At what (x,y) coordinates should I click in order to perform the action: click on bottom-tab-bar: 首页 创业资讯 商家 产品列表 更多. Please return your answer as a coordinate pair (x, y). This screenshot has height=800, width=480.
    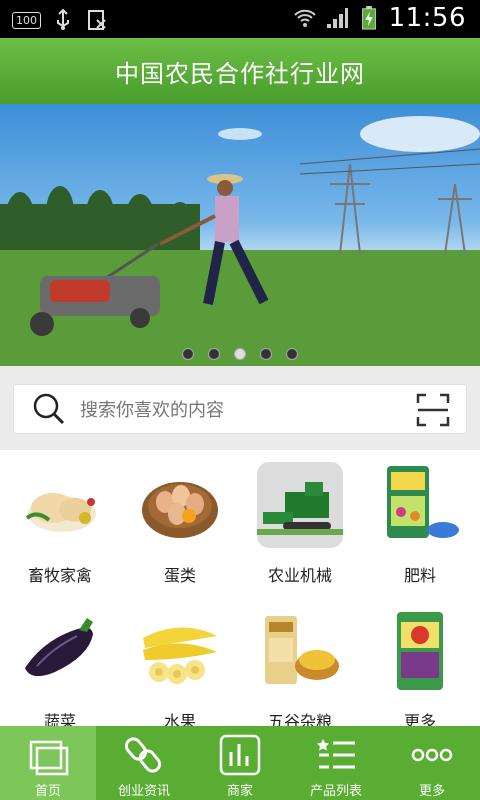
    Looking at the image, I should click on (240, 763).